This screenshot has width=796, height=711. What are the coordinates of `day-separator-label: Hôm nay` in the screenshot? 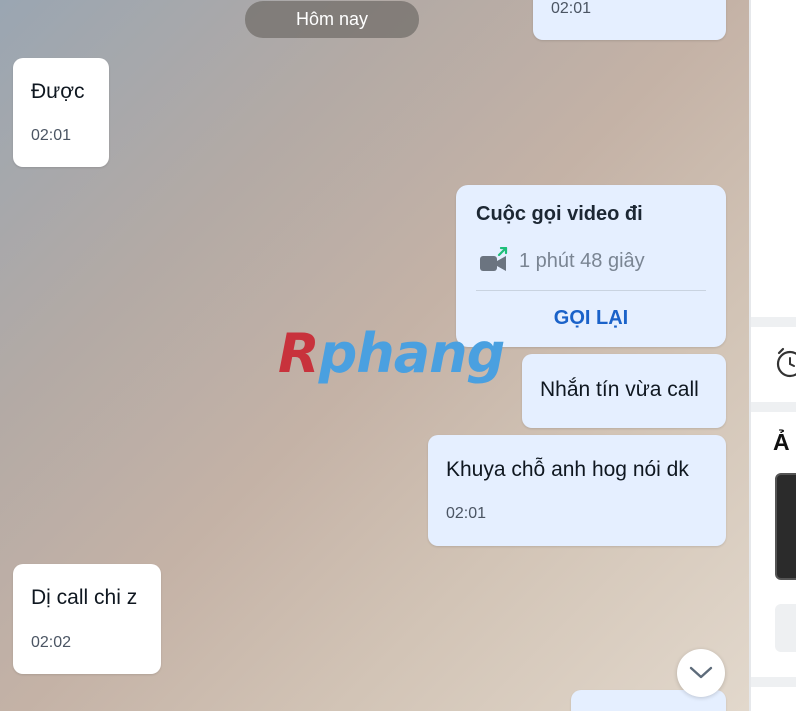 It's located at (332, 19).